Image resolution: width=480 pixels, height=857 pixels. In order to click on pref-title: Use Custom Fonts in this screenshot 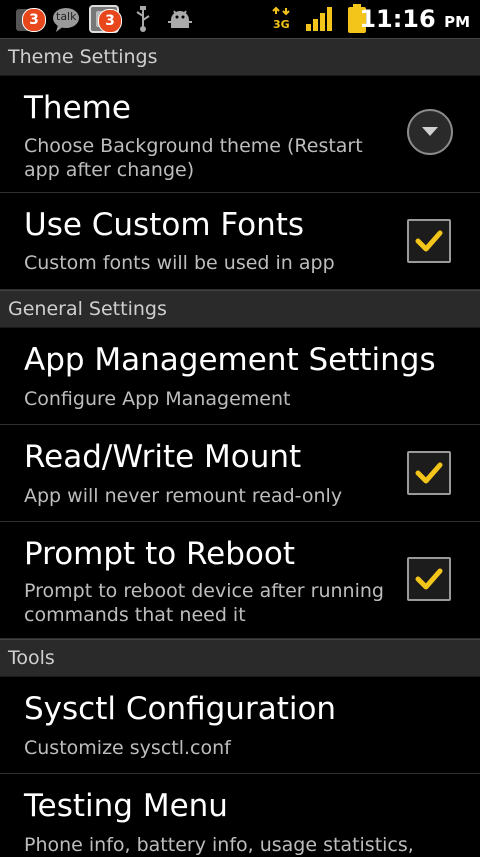, I will do `click(164, 225)`.